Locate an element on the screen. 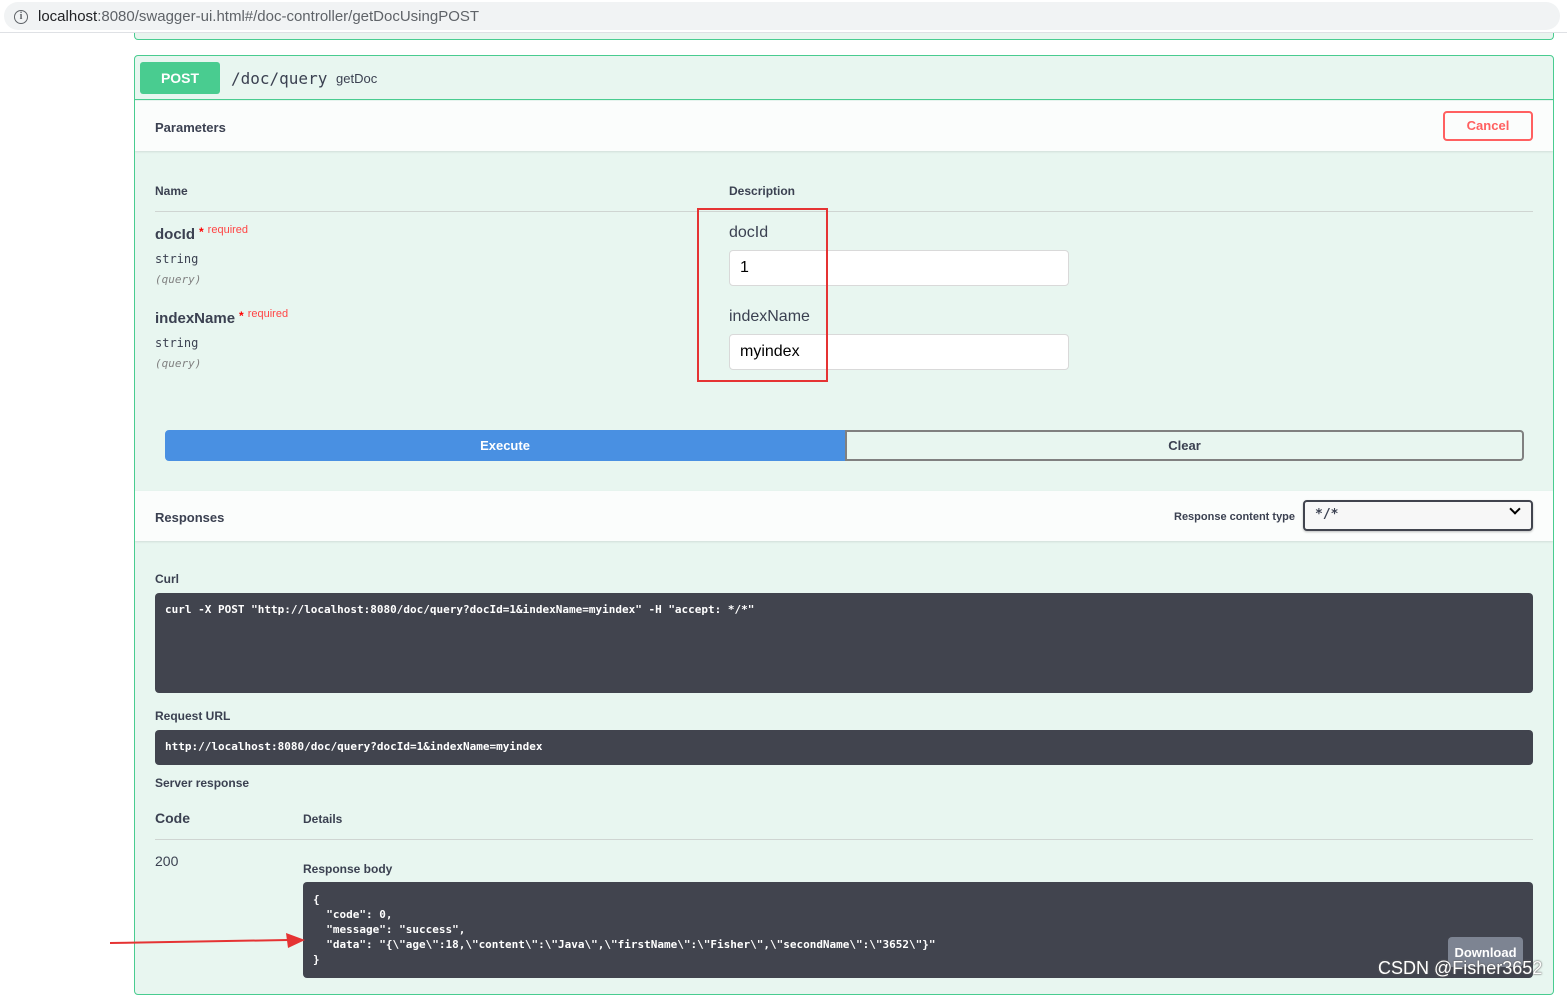 Image resolution: width=1567 pixels, height=995 pixels. param-name-indexname: indexName * required is located at coordinates (222, 317).